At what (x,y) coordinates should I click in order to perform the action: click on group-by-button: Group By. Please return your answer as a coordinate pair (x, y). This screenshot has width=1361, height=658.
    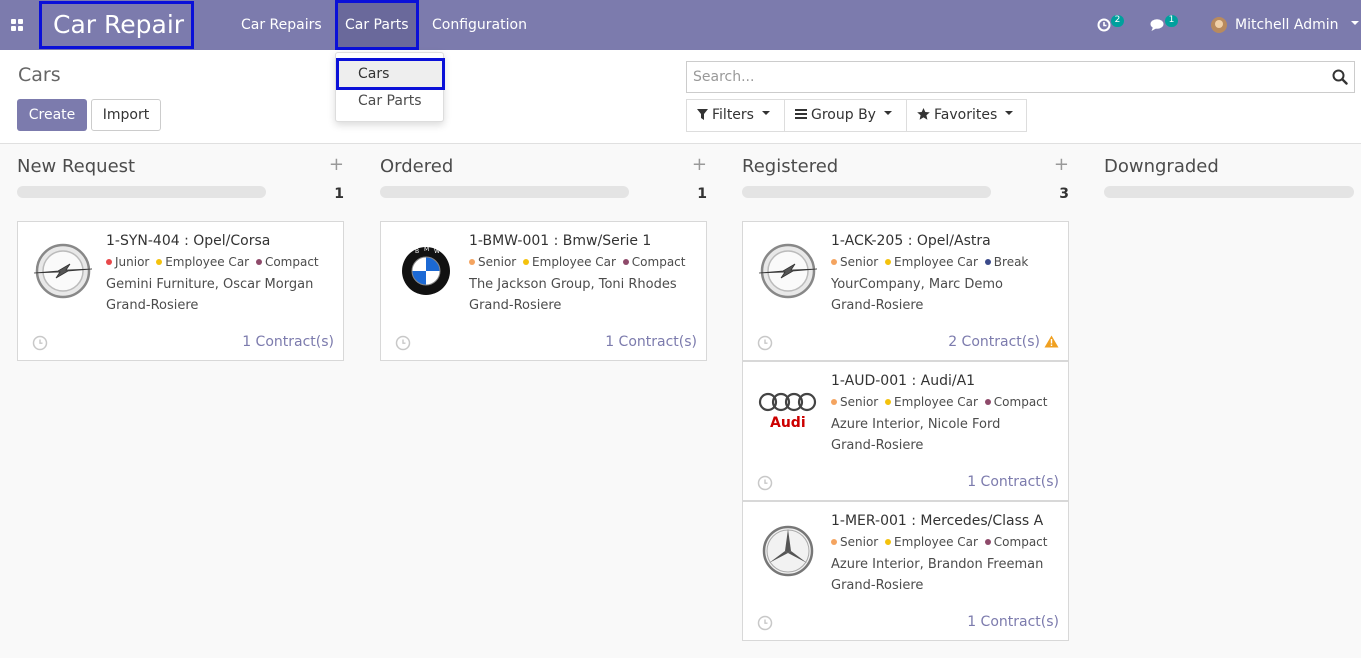
    Looking at the image, I should click on (845, 115).